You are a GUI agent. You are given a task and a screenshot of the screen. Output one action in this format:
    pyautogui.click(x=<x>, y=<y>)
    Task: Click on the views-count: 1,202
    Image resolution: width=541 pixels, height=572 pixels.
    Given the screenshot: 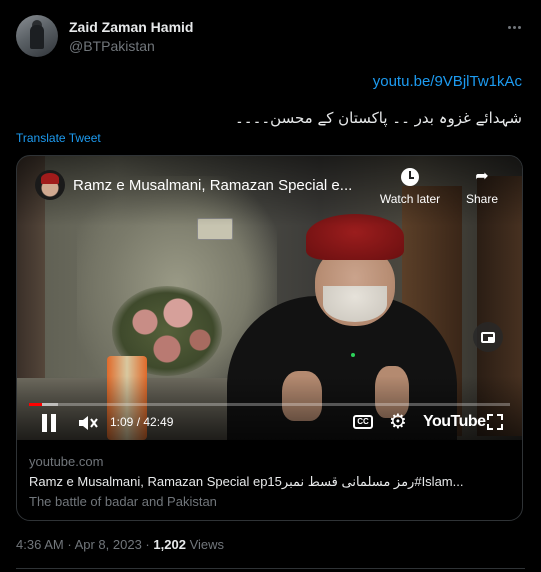 What is the action you would take?
    pyautogui.click(x=169, y=544)
    